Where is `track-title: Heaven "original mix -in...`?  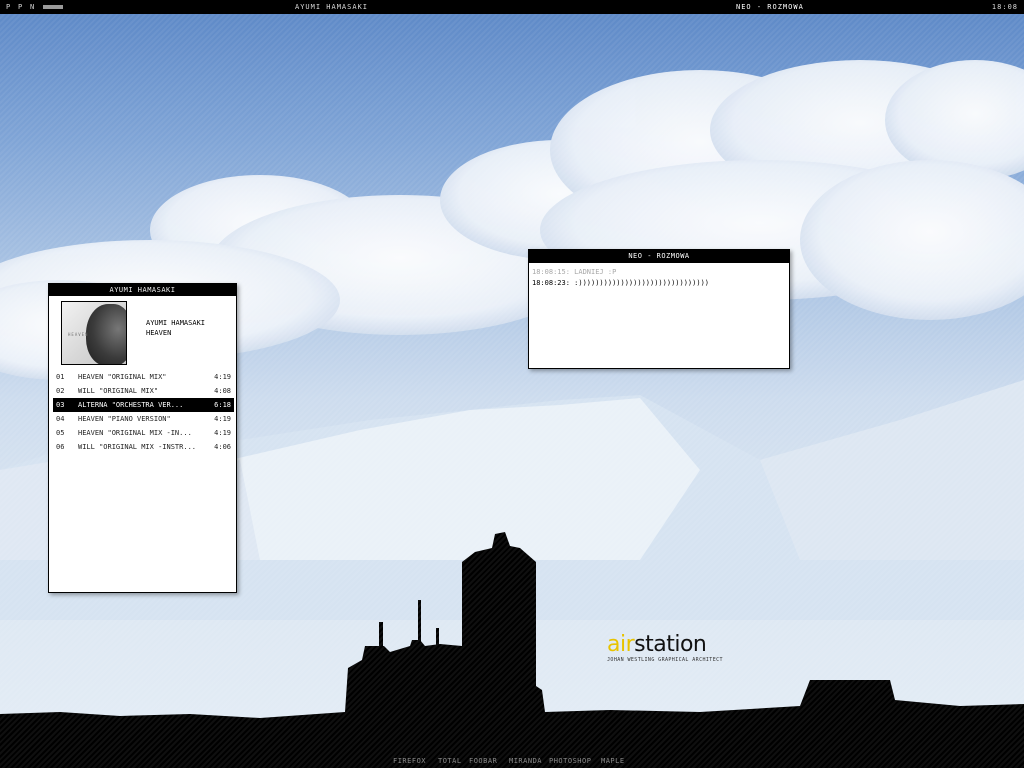 track-title: Heaven "original mix -in... is located at coordinates (135, 433).